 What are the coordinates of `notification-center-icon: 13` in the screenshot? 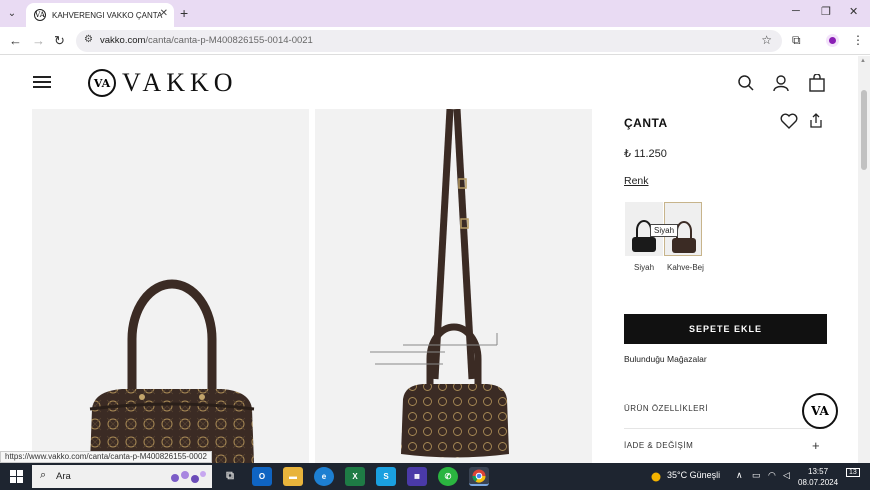 It's located at (853, 472).